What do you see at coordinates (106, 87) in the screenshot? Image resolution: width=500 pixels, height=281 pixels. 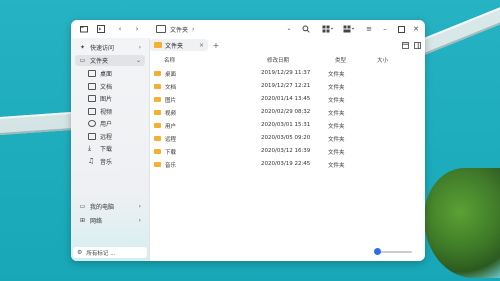 I see `sidebar-item-label: 文档` at bounding box center [106, 87].